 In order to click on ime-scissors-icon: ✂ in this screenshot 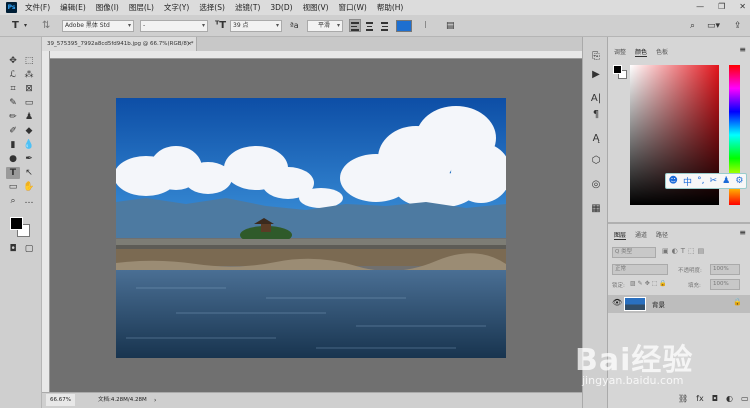, I will do `click(714, 181)`.